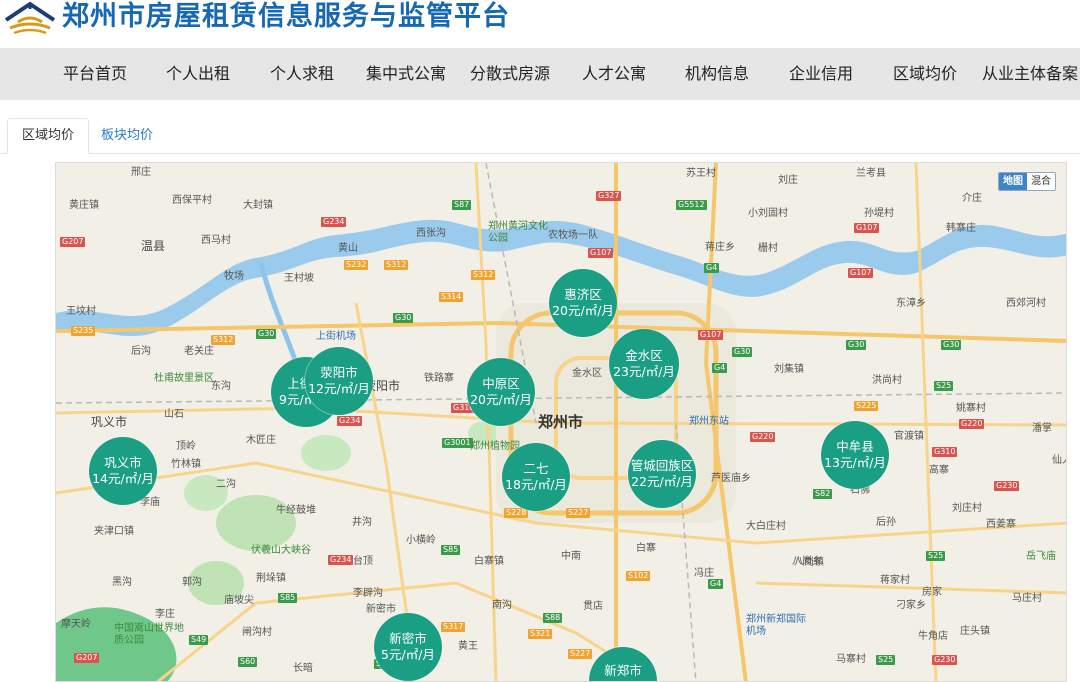 The image size is (1080, 682). I want to click on district-bubble-erqi: 二七 18元/㎡/月, so click(536, 477).